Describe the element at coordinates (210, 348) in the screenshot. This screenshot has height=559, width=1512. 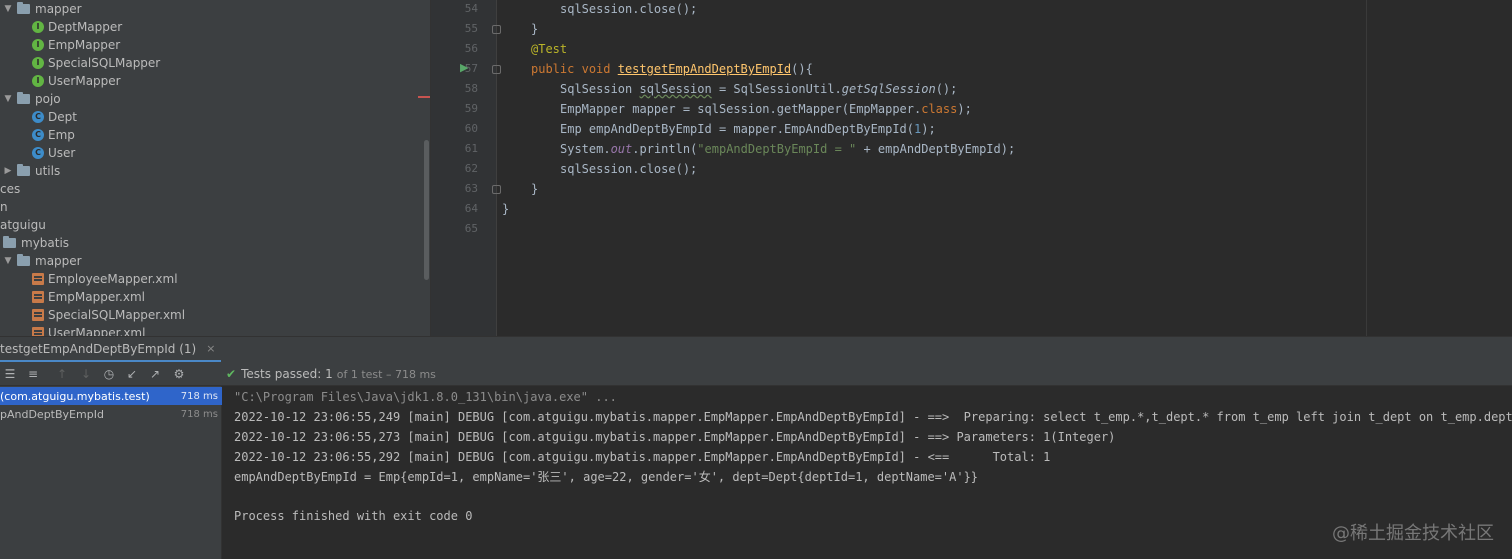
I see `close-icon: ×` at that location.